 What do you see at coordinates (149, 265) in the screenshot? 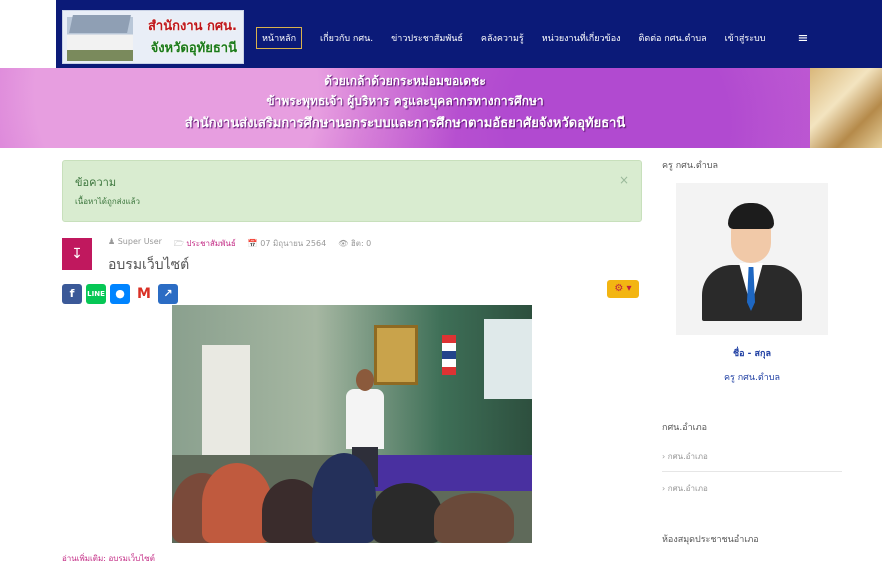
I see `article-title: อบรมเว็บไซต์` at bounding box center [149, 265].